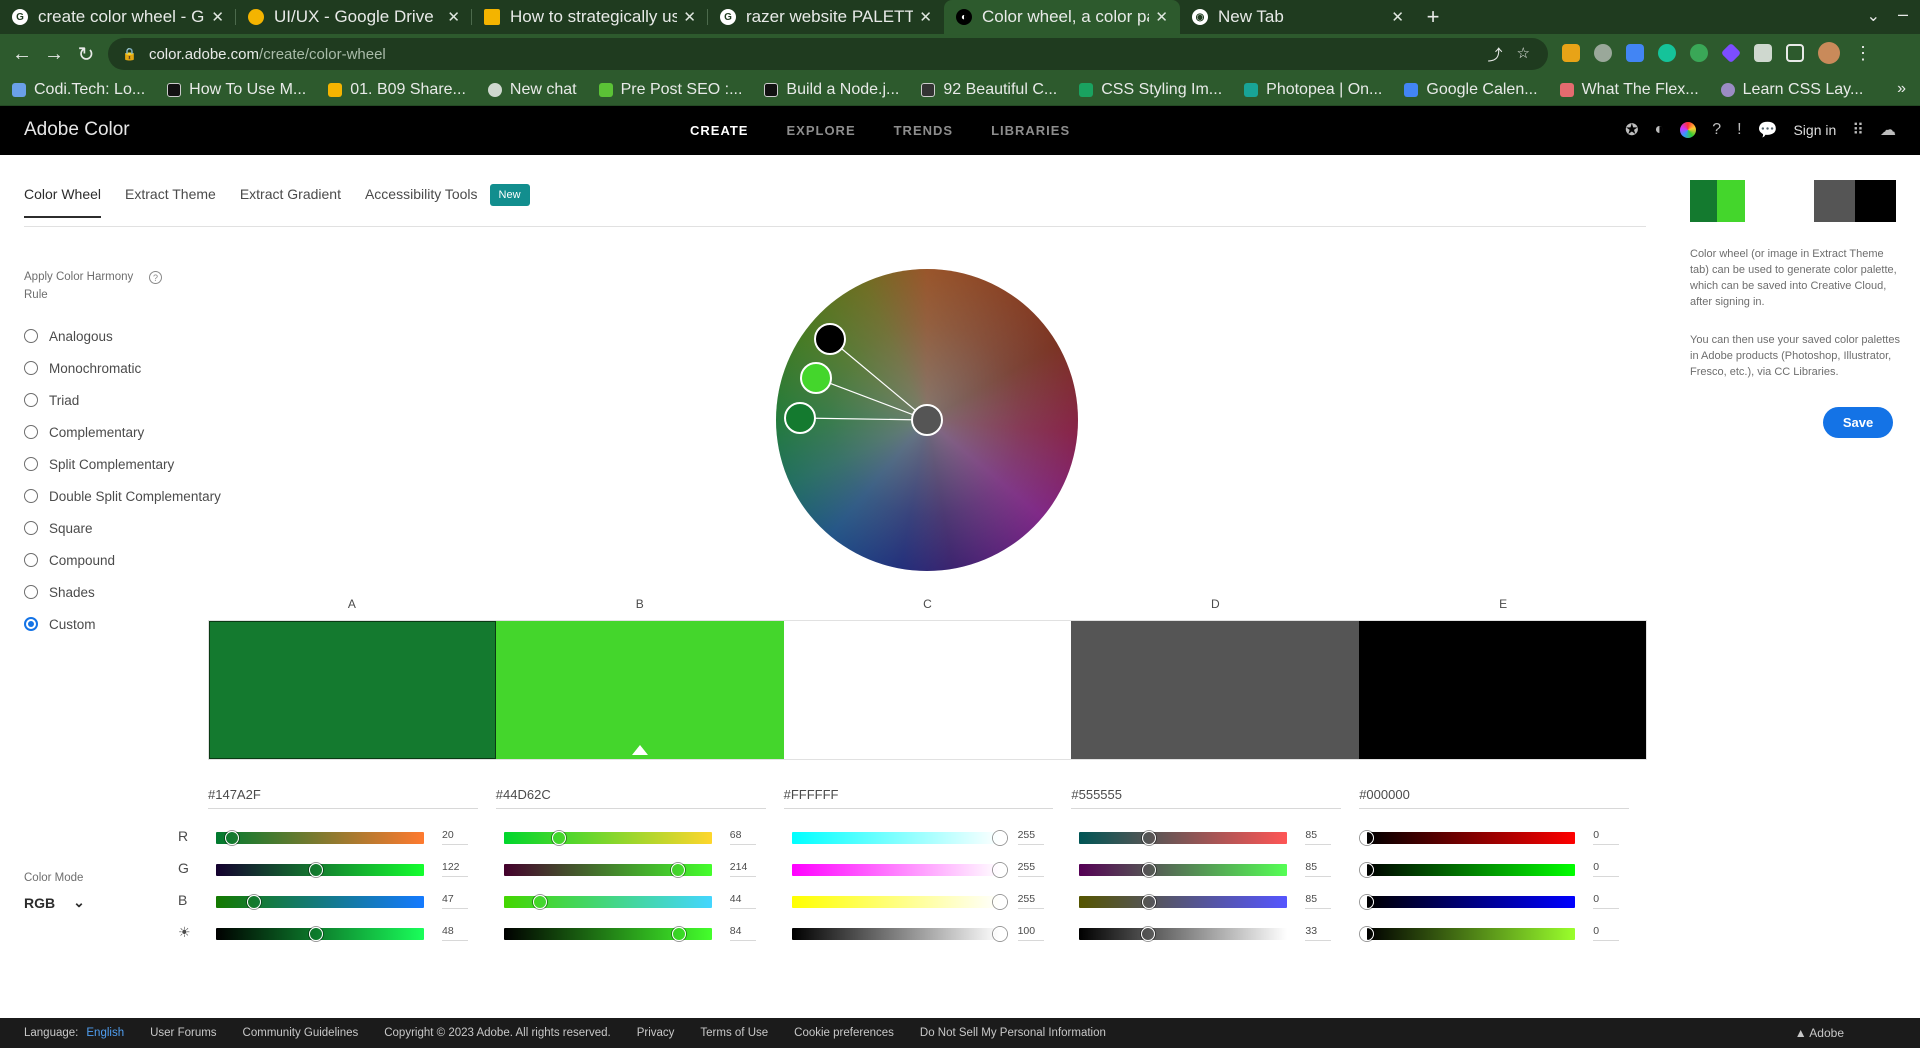 The height and width of the screenshot is (1048, 1920). What do you see at coordinates (1631, 130) in the screenshot?
I see `star-icon: ✪` at bounding box center [1631, 130].